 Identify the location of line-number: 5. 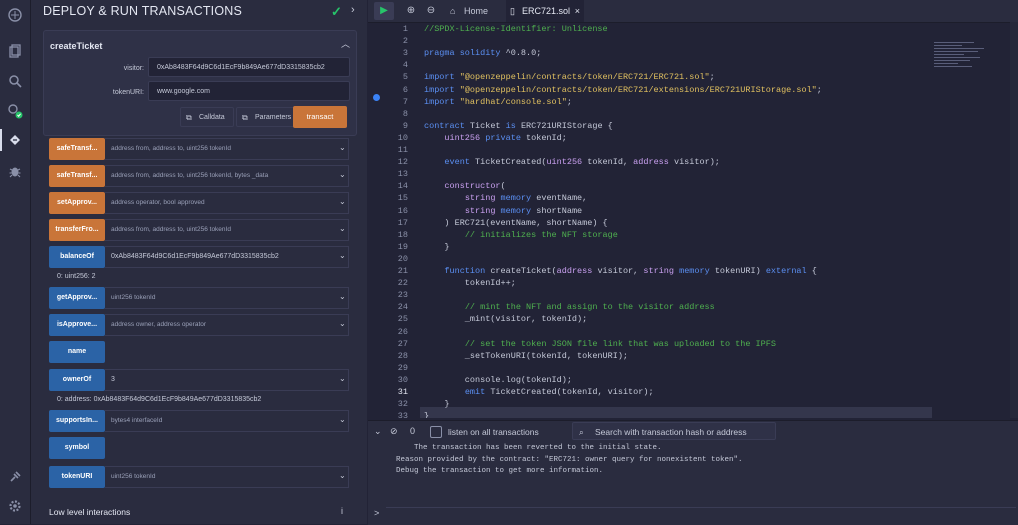
(395, 77).